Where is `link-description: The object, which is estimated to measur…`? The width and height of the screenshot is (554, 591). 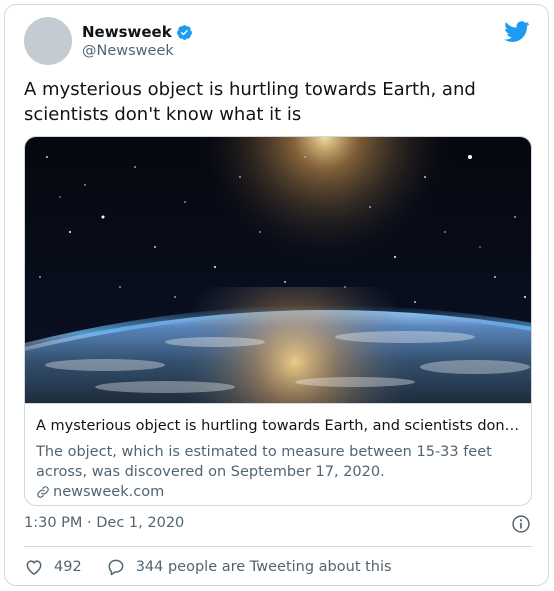
link-description: The object, which is estimated to measur… is located at coordinates (264, 462).